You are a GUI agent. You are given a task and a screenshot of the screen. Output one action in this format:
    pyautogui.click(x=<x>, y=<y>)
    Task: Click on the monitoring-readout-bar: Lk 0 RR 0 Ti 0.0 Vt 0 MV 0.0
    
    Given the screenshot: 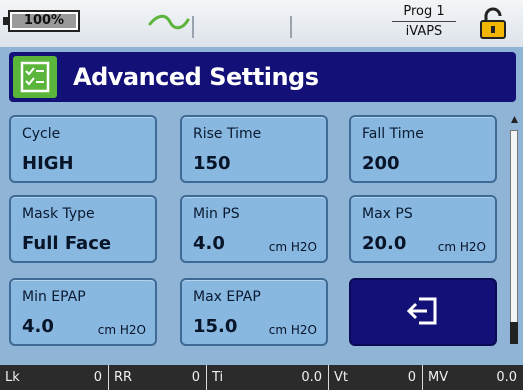 What is the action you would take?
    pyautogui.click(x=261, y=377)
    